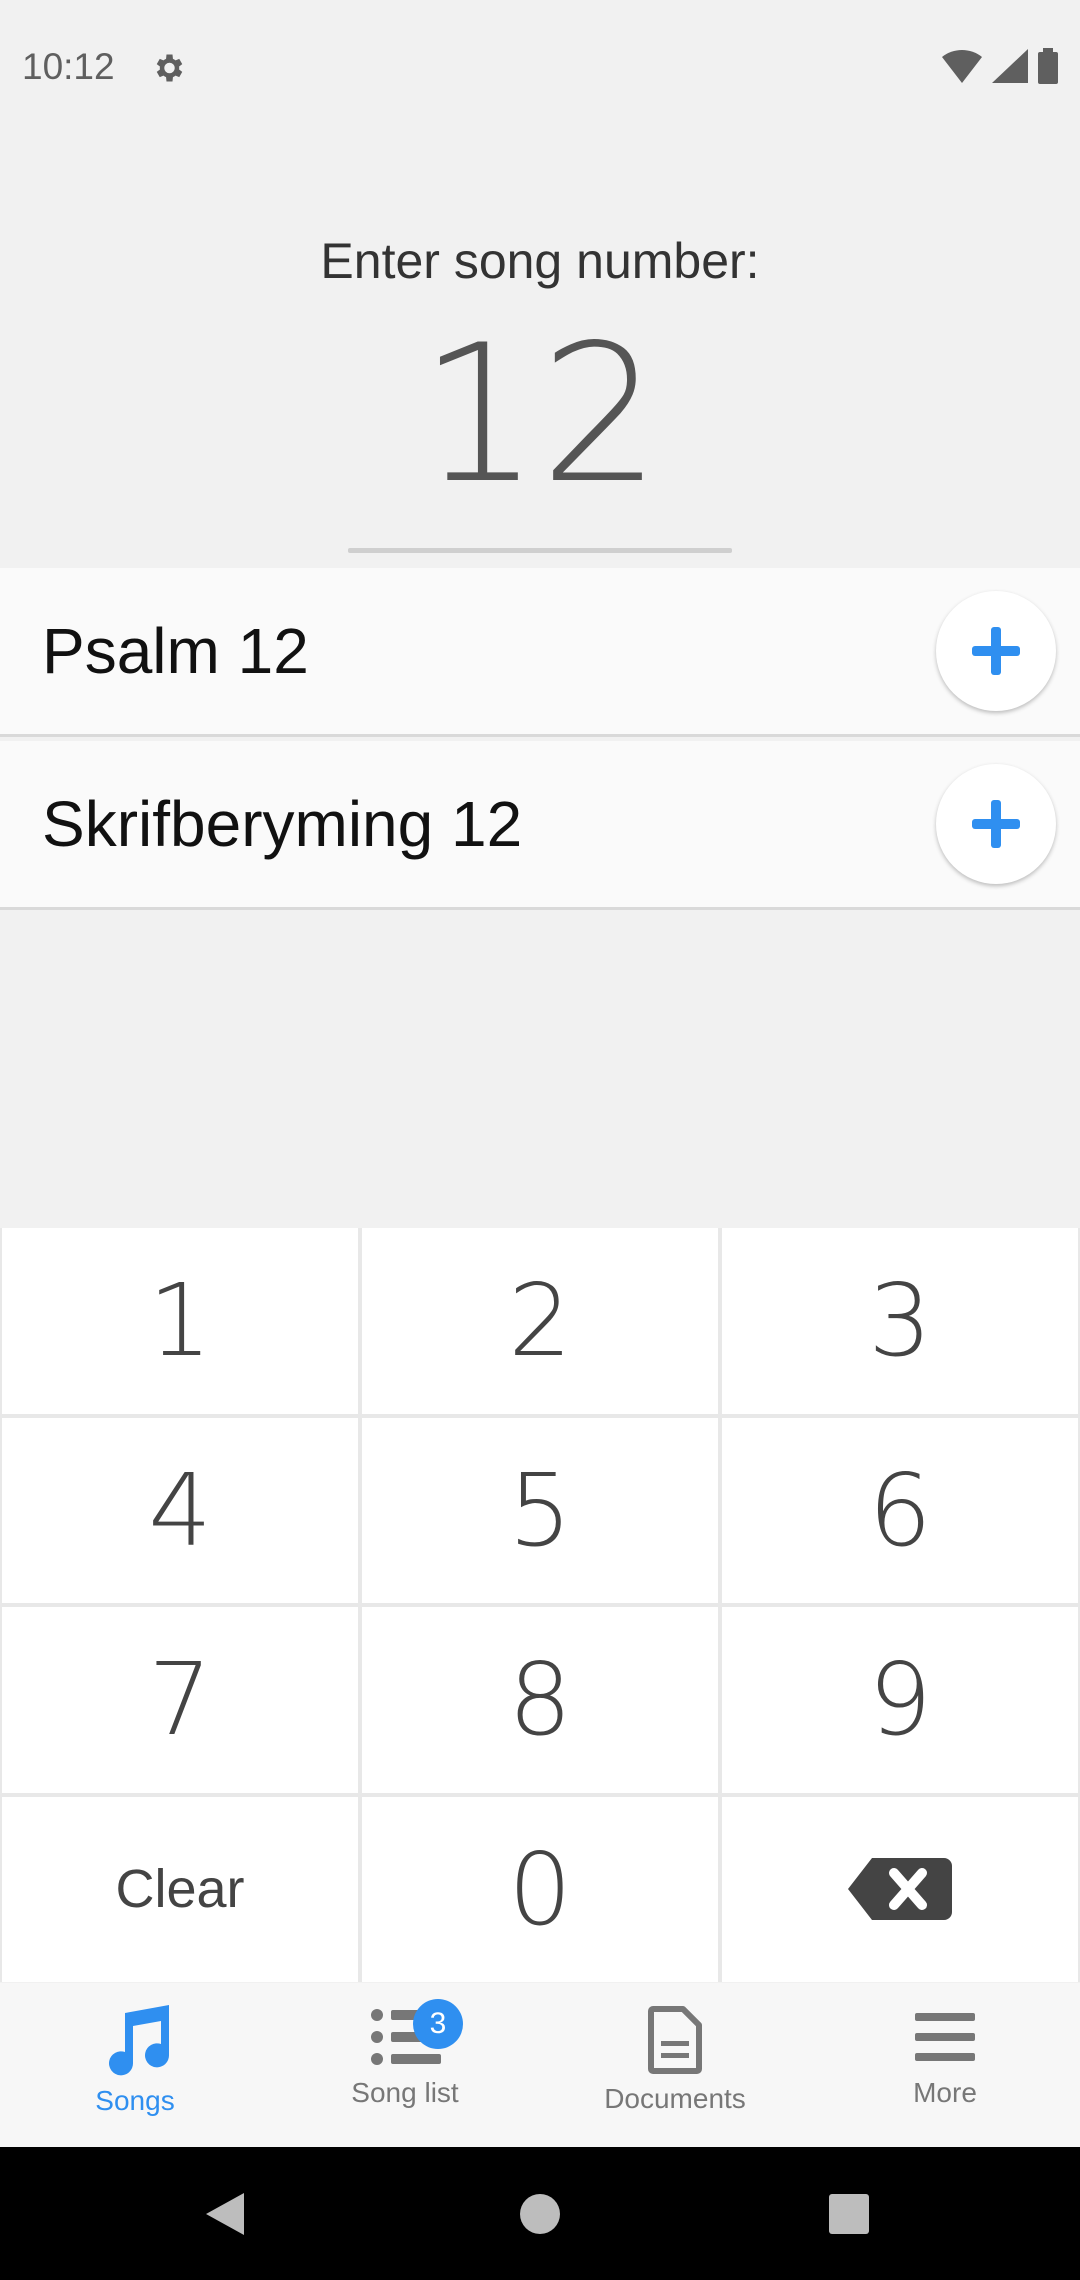  I want to click on key-backspace, so click(900, 1889).